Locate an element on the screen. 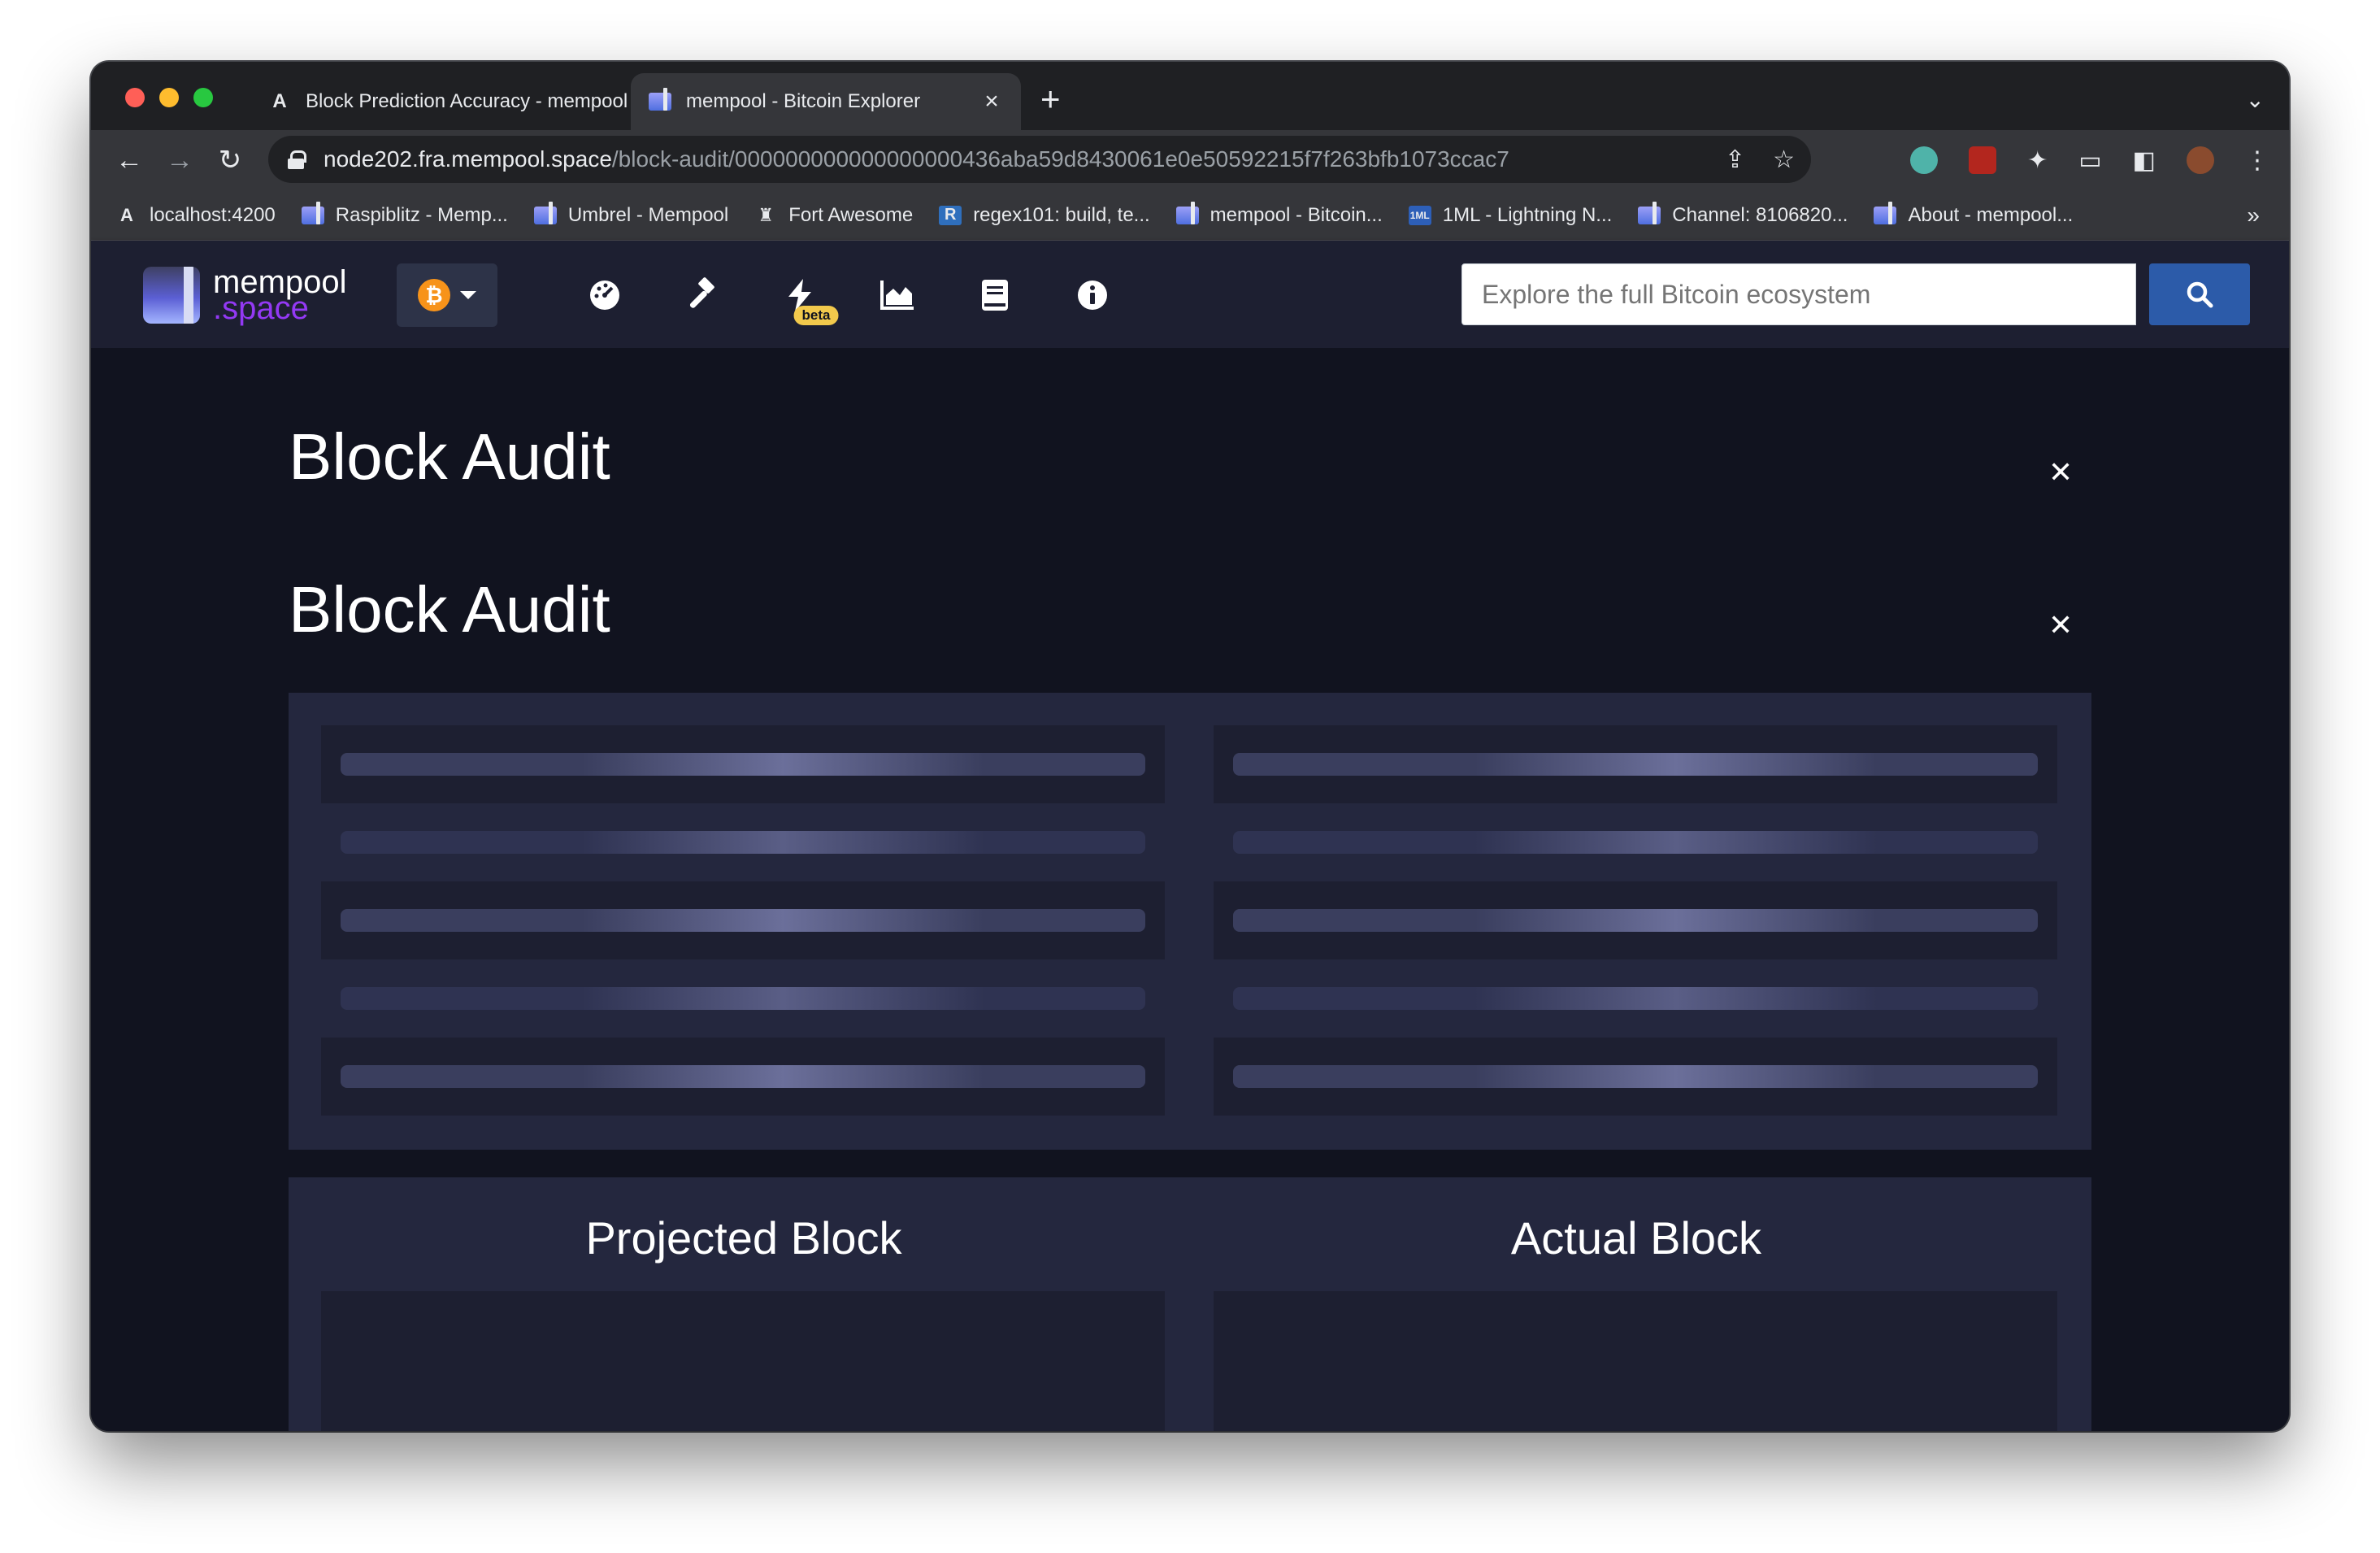 The width and height of the screenshot is (2380, 1553). network-selector: ₿ is located at coordinates (447, 295).